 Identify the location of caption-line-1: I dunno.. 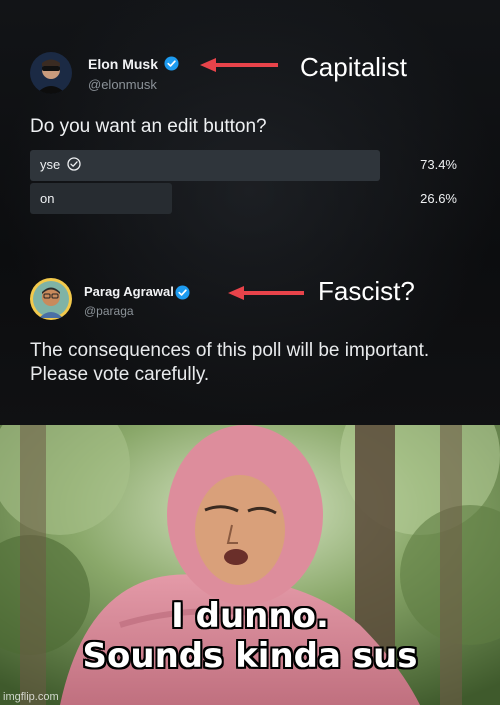
(250, 616).